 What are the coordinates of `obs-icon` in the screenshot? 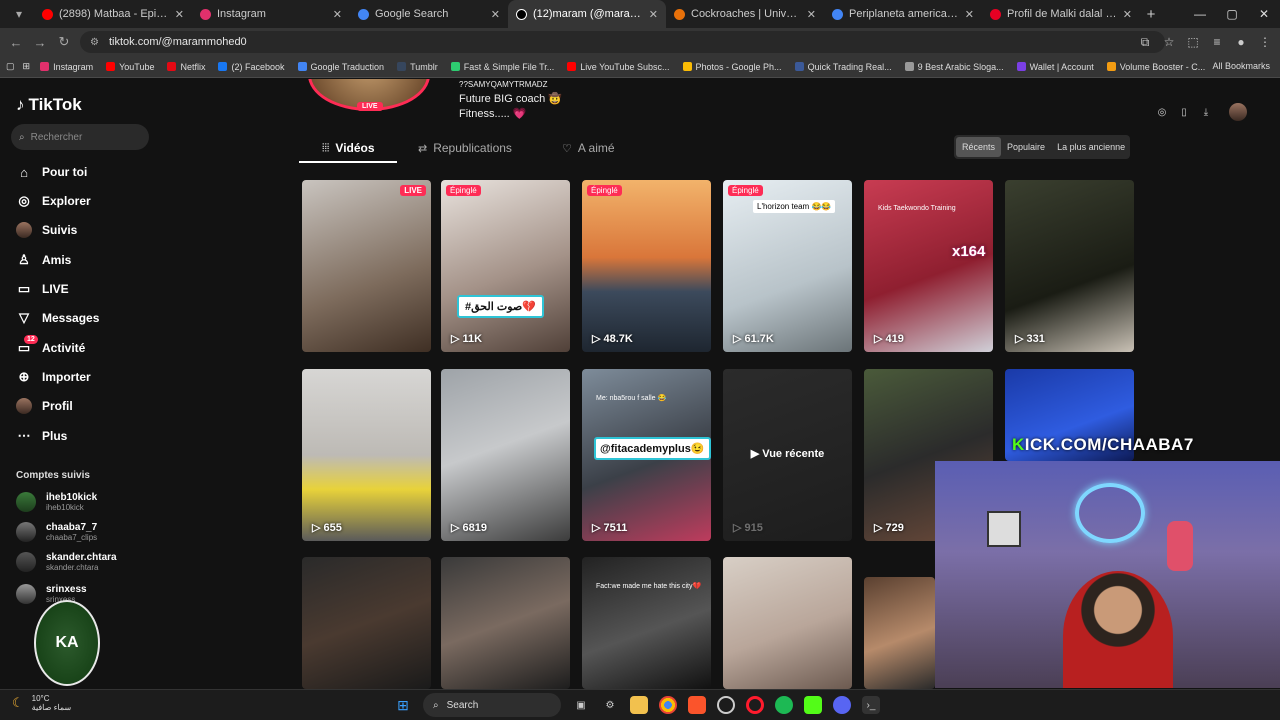 It's located at (726, 705).